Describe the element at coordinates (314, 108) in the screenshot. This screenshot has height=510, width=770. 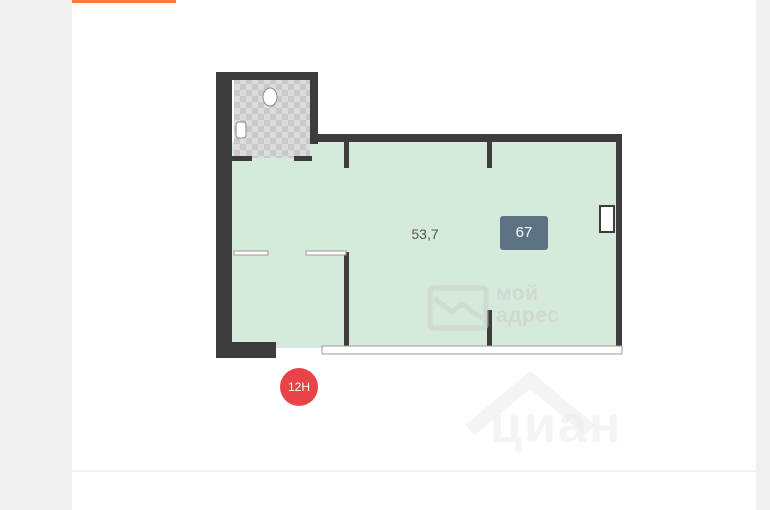
I see `wall-right-bathroom` at that location.